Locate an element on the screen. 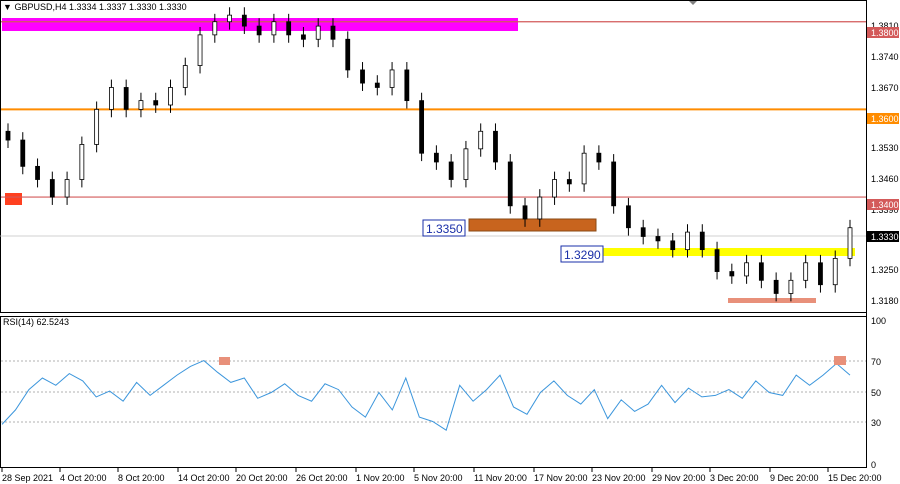 Image resolution: width=900 pixels, height=484 pixels. price-tick: 1.3250 is located at coordinates (885, 270).